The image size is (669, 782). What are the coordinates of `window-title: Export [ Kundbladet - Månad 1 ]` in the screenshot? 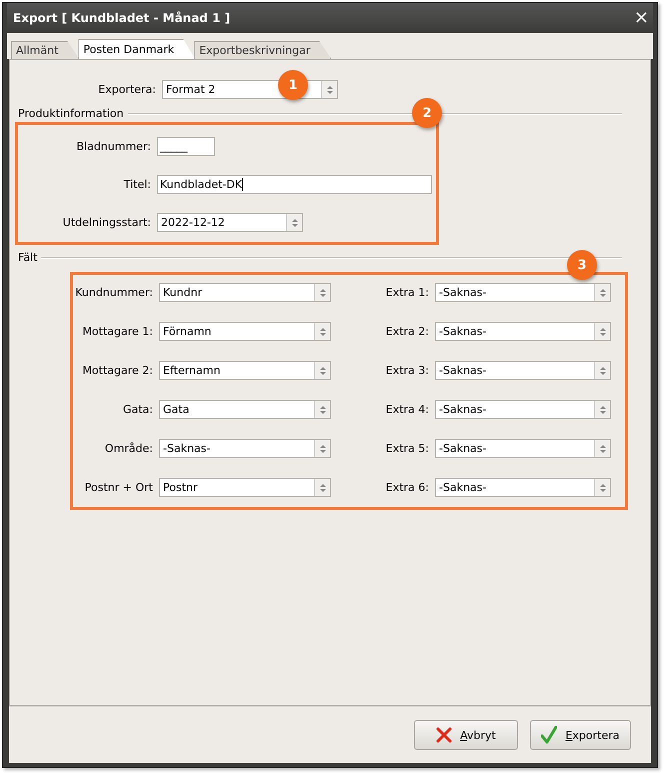 It's located at (121, 18).